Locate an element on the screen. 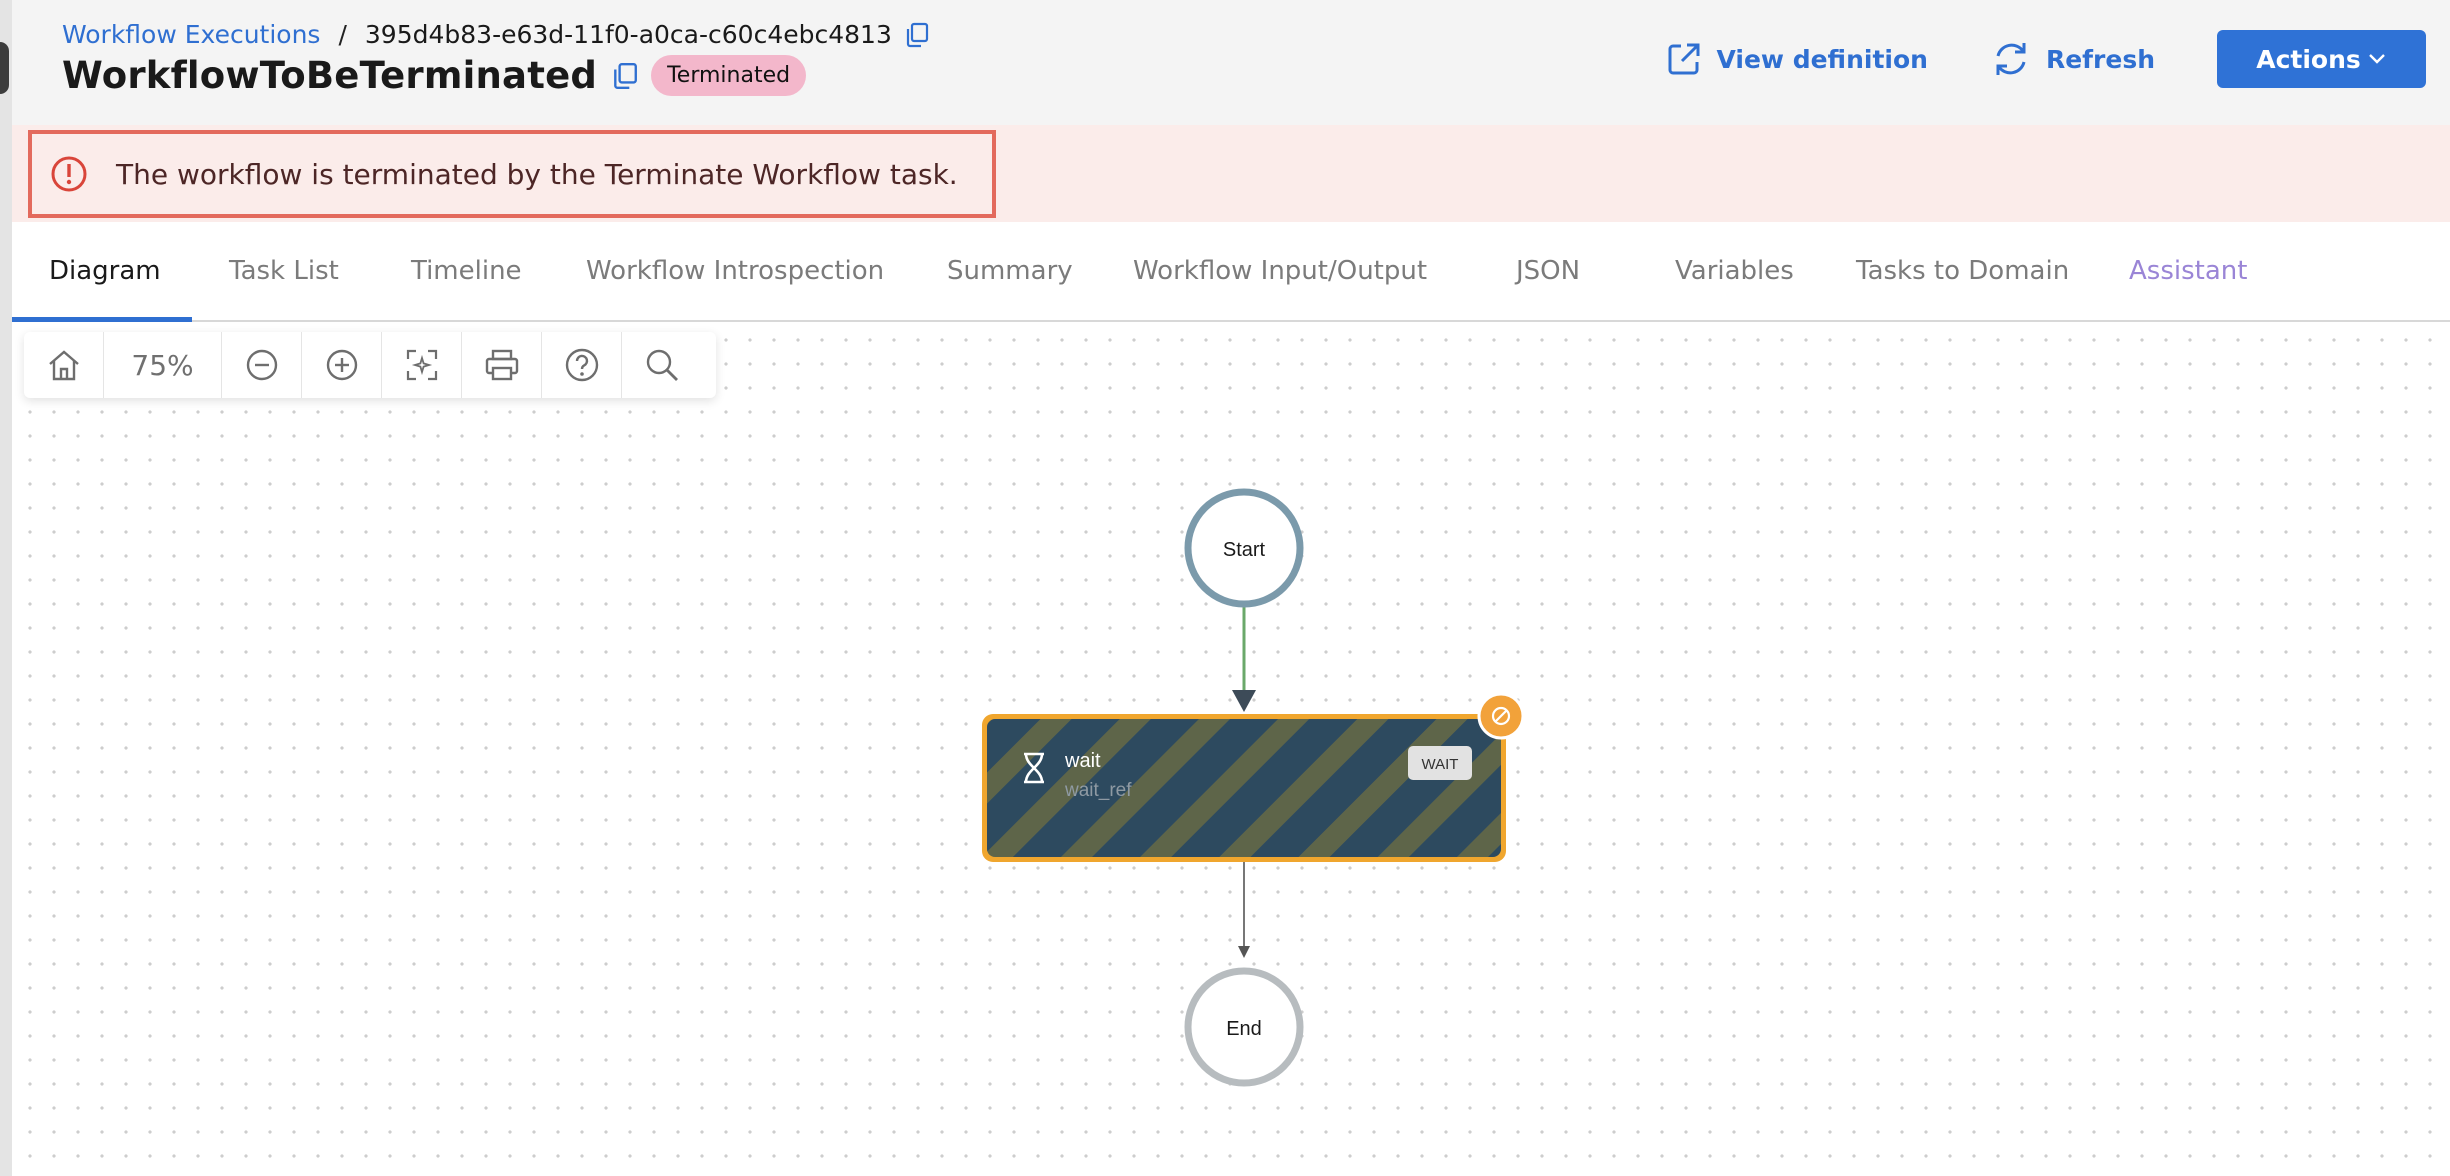  zoom-in-button is located at coordinates (342, 365).